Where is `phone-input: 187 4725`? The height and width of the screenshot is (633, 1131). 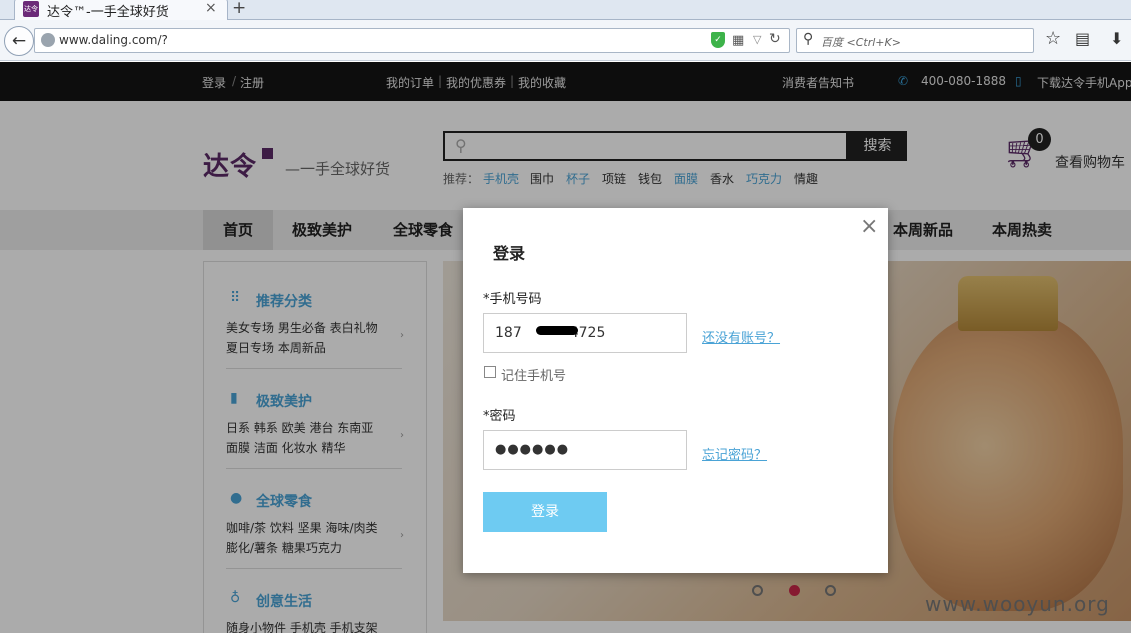 phone-input: 187 4725 is located at coordinates (585, 333).